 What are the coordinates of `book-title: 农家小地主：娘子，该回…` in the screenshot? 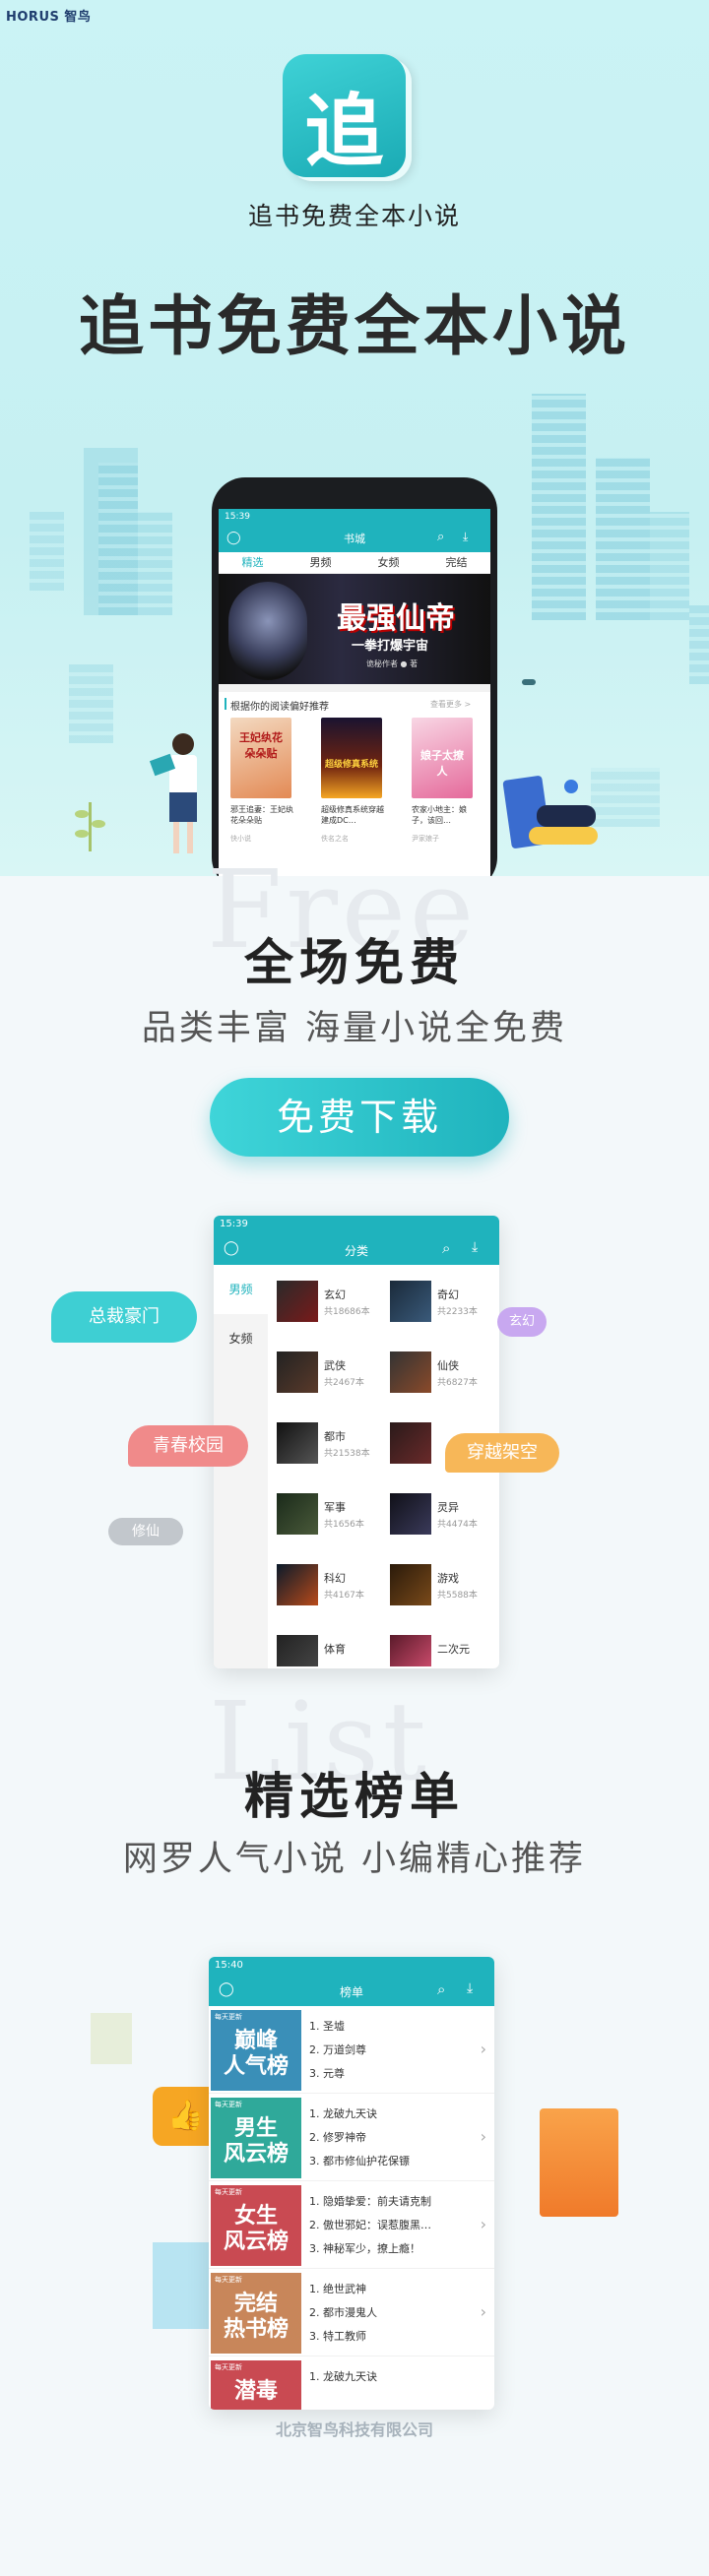 It's located at (446, 815).